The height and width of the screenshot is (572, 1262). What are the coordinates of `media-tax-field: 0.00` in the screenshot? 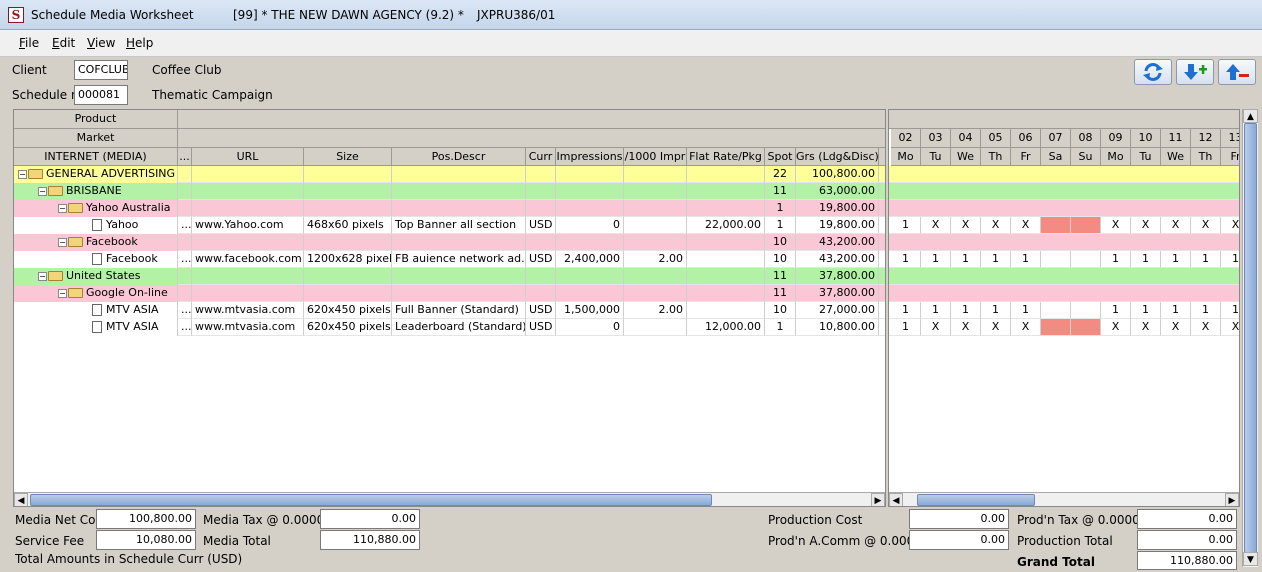 It's located at (370, 519).